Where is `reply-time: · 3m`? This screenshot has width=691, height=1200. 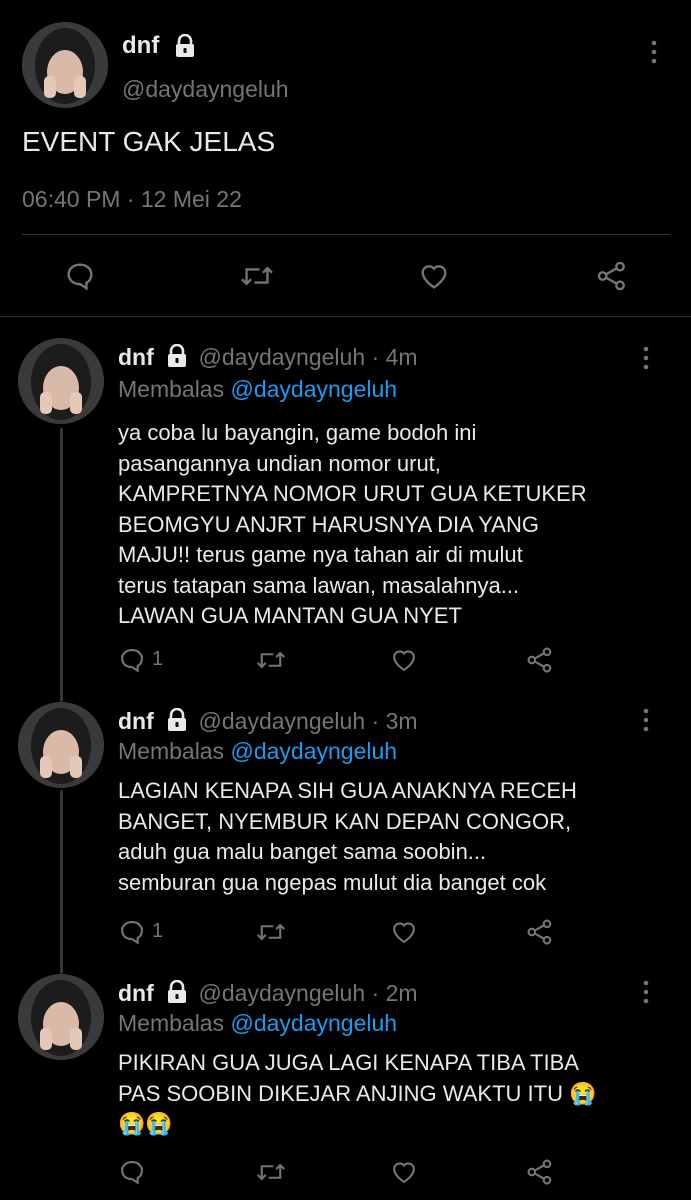 reply-time: · 3m is located at coordinates (395, 721).